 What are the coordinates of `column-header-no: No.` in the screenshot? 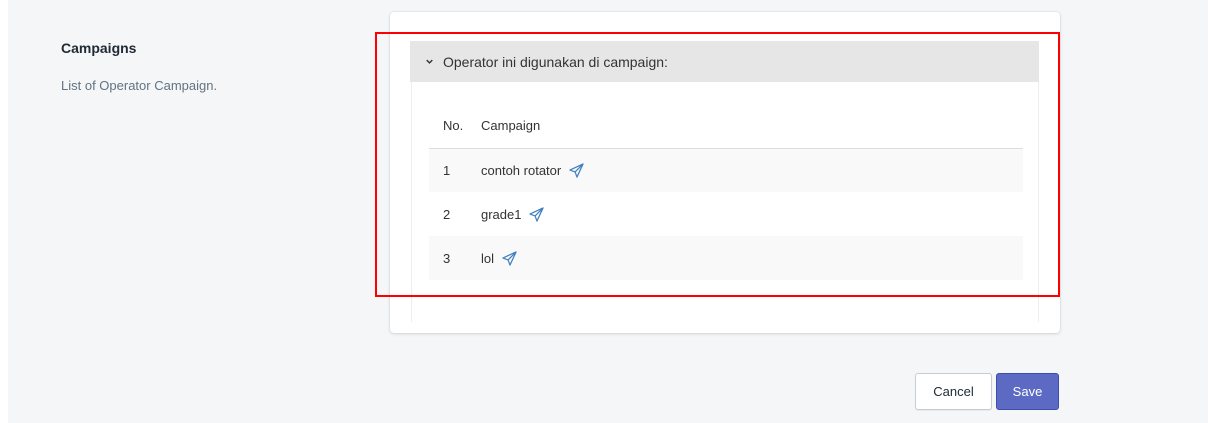 It's located at (455, 126).